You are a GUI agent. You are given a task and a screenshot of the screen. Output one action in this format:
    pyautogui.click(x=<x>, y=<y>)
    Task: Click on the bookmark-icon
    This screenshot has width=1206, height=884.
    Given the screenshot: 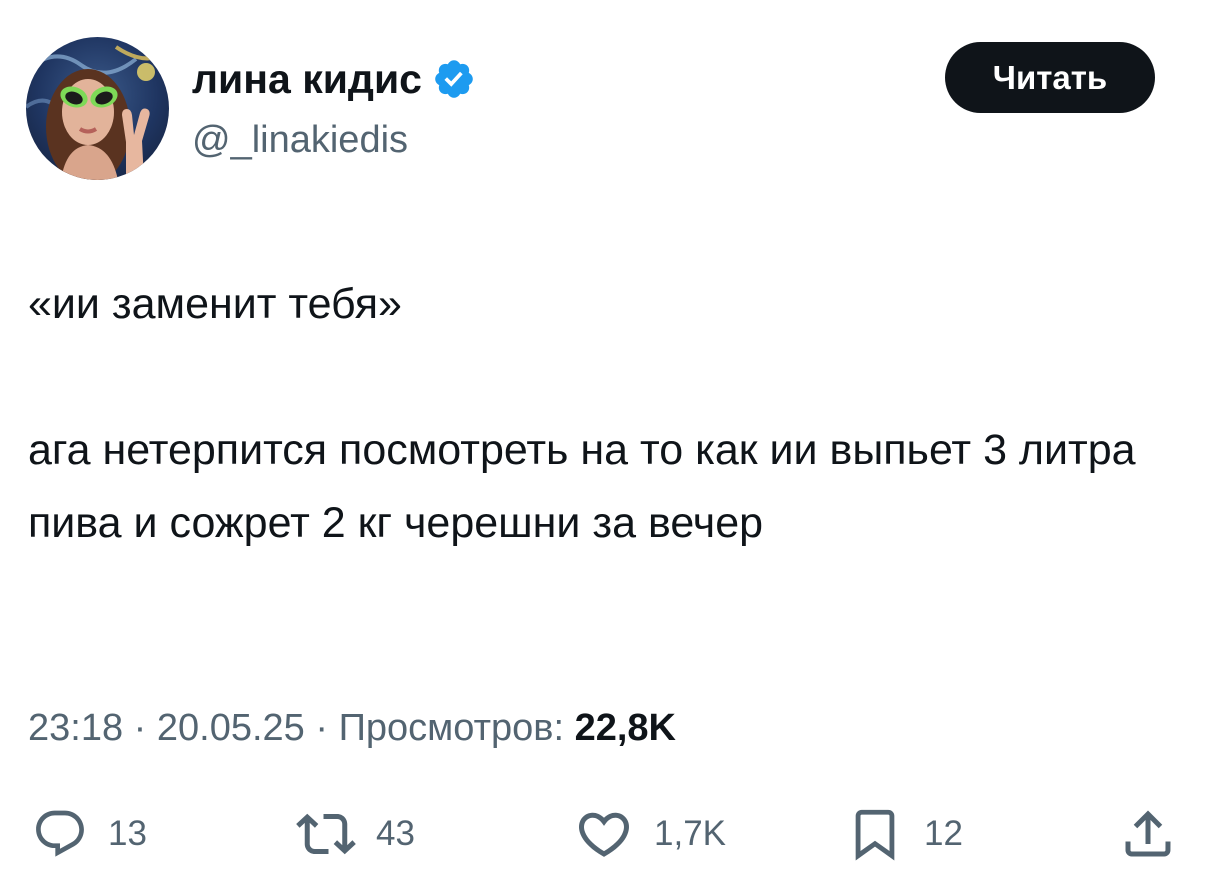 What is the action you would take?
    pyautogui.click(x=875, y=834)
    